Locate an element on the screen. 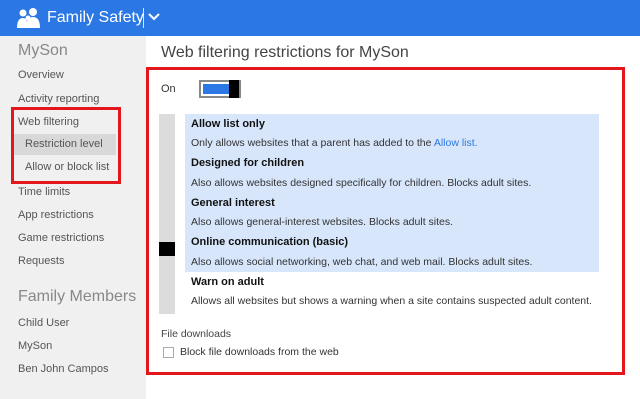 The image size is (640, 399). restriction-level-slider-handle is located at coordinates (167, 249).